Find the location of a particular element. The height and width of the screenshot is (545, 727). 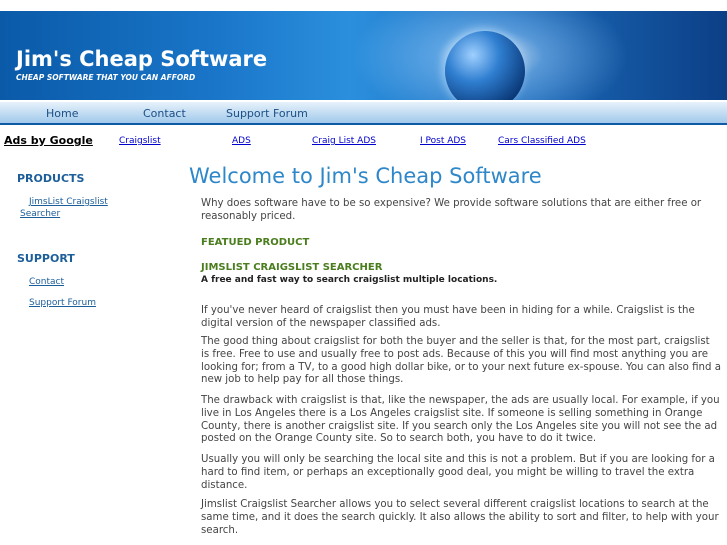

nav-bottom-border is located at coordinates (363, 124).